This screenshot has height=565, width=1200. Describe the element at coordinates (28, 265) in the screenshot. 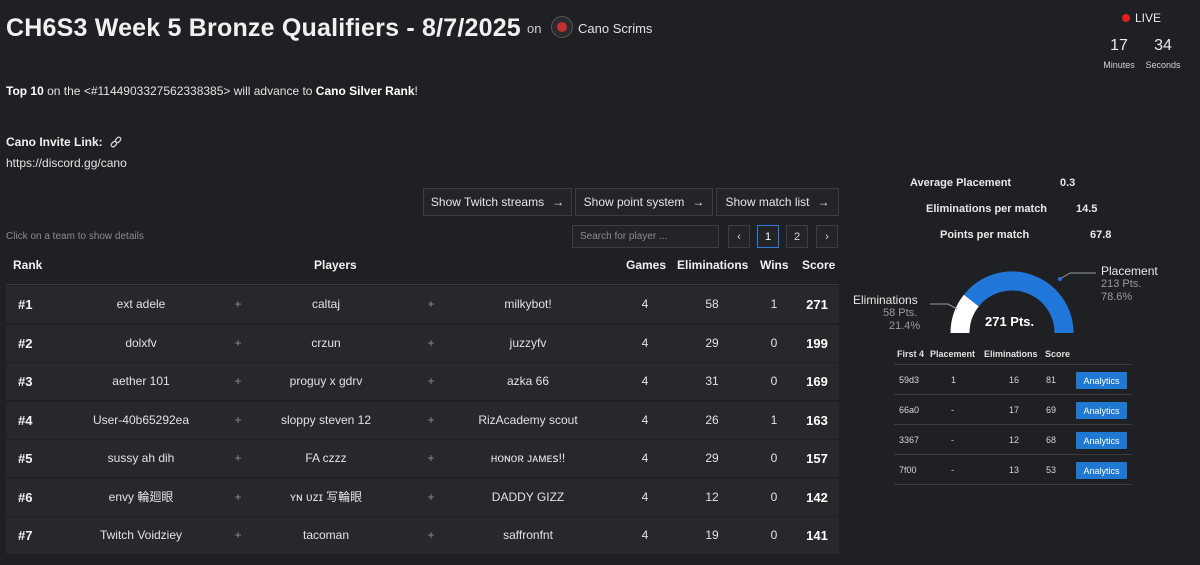

I see `col-header-rank: Rank` at that location.